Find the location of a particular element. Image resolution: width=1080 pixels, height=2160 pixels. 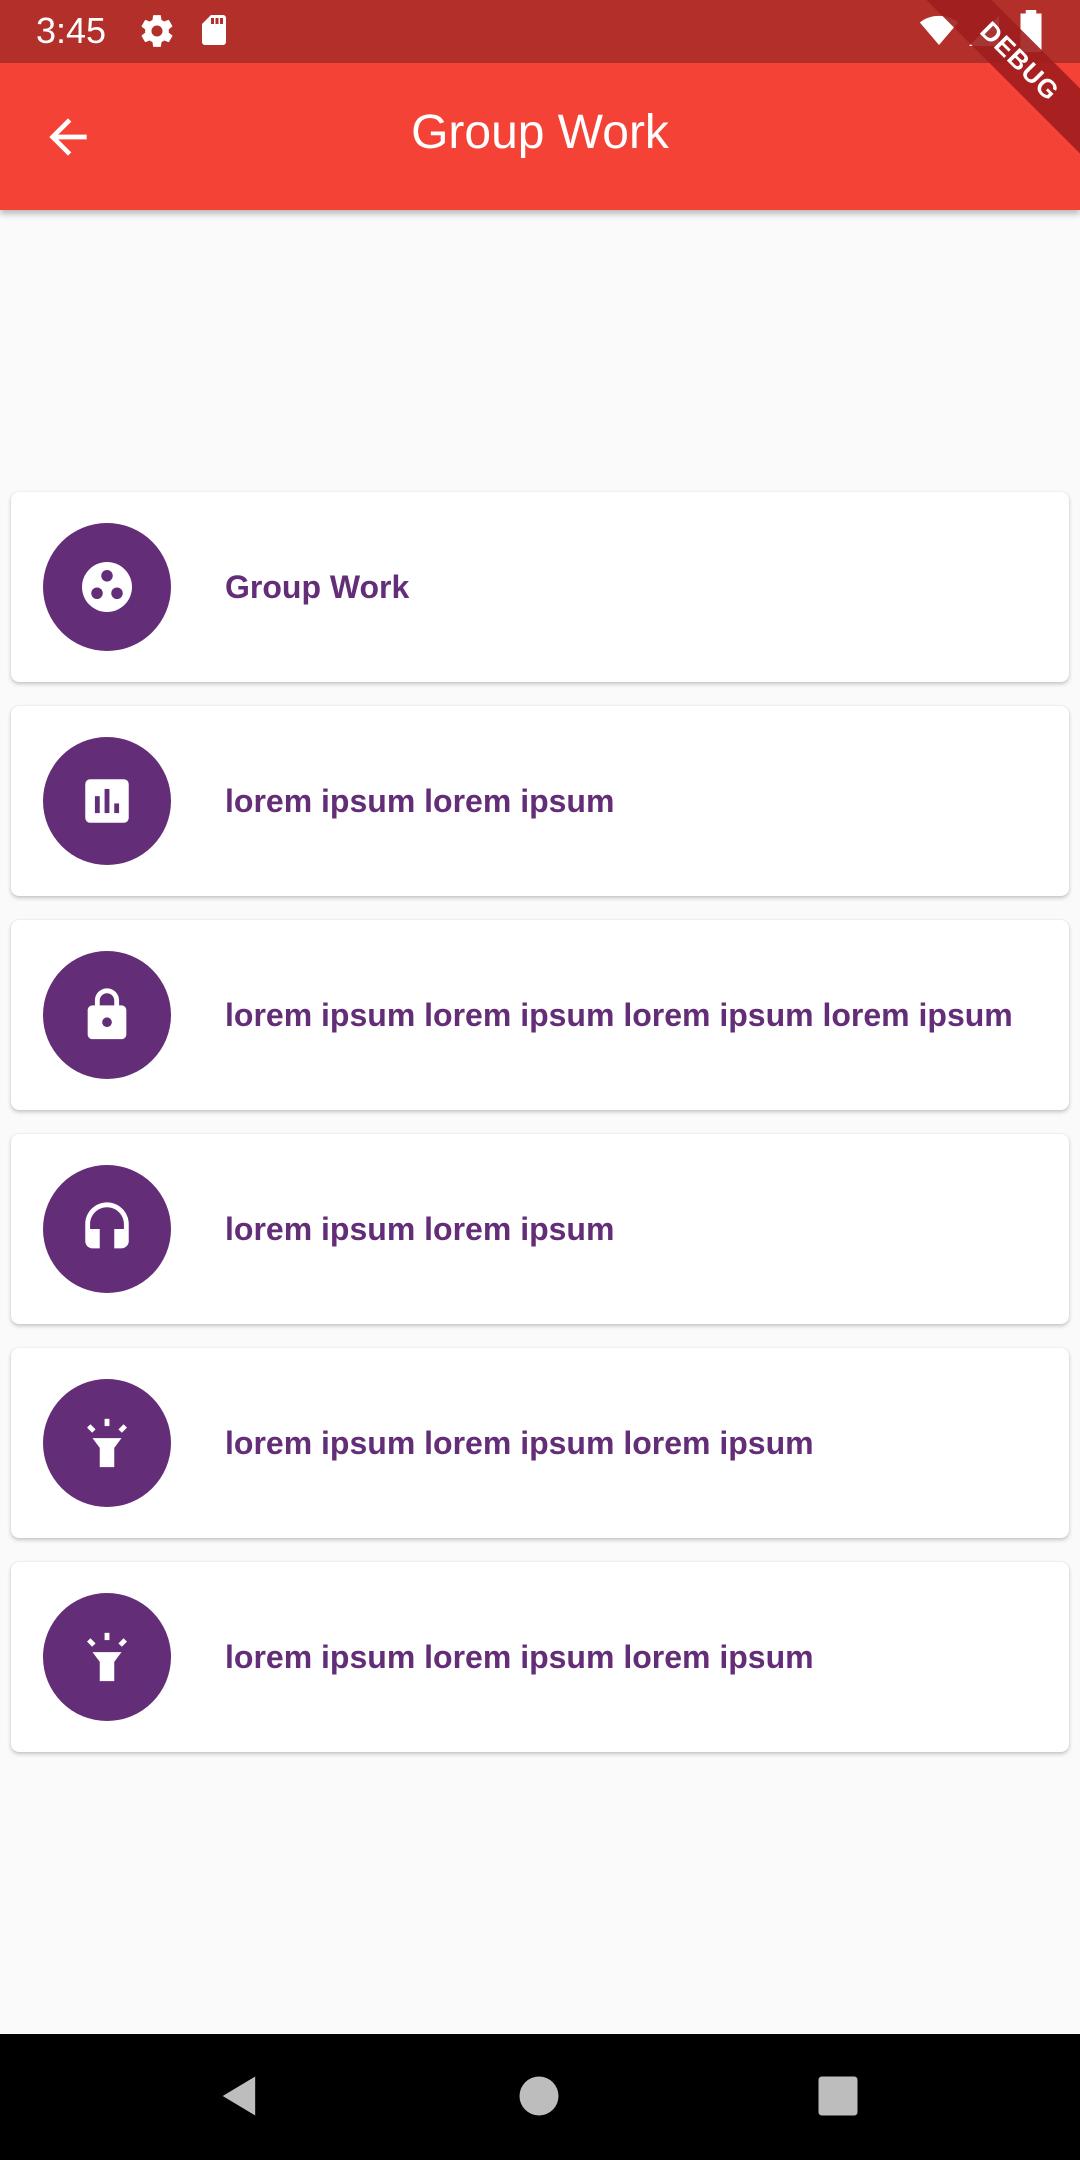

headset-icon is located at coordinates (107, 1225).